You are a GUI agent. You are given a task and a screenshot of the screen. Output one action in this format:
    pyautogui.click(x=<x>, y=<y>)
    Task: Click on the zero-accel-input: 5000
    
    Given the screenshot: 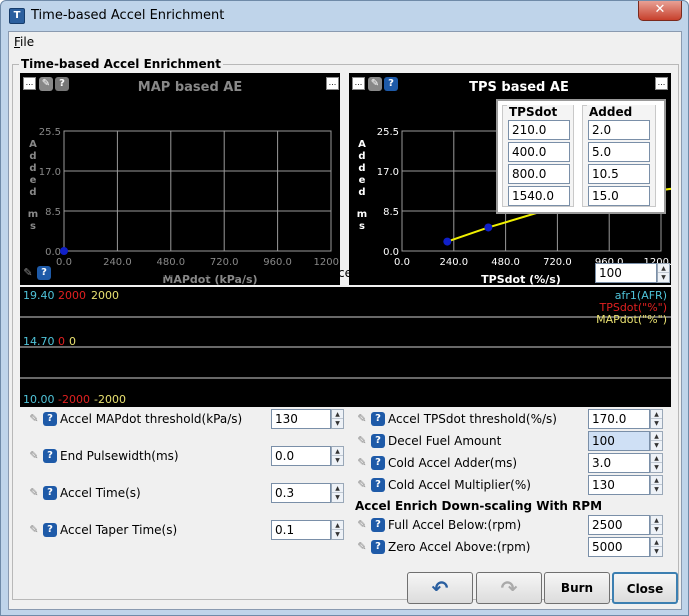 What is the action you would take?
    pyautogui.click(x=619, y=547)
    